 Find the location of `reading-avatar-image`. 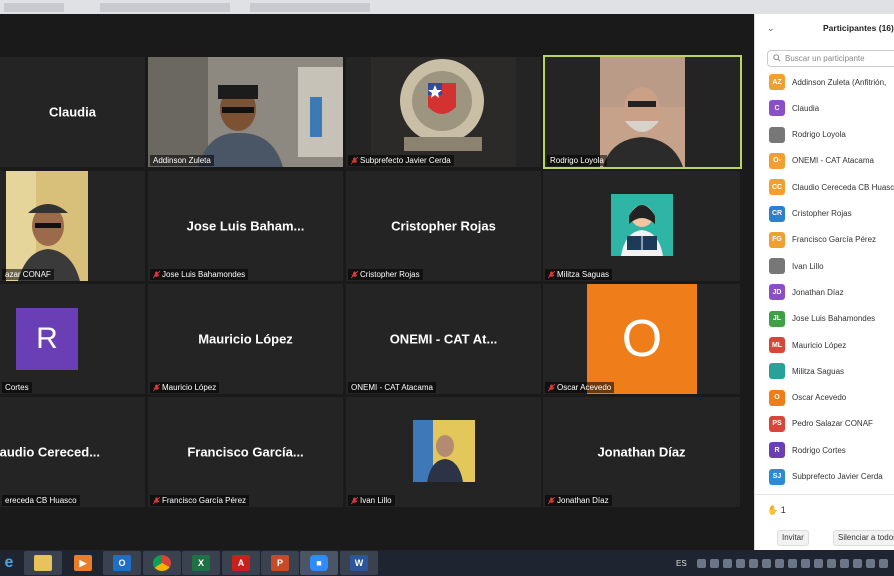

reading-avatar-image is located at coordinates (642, 225).